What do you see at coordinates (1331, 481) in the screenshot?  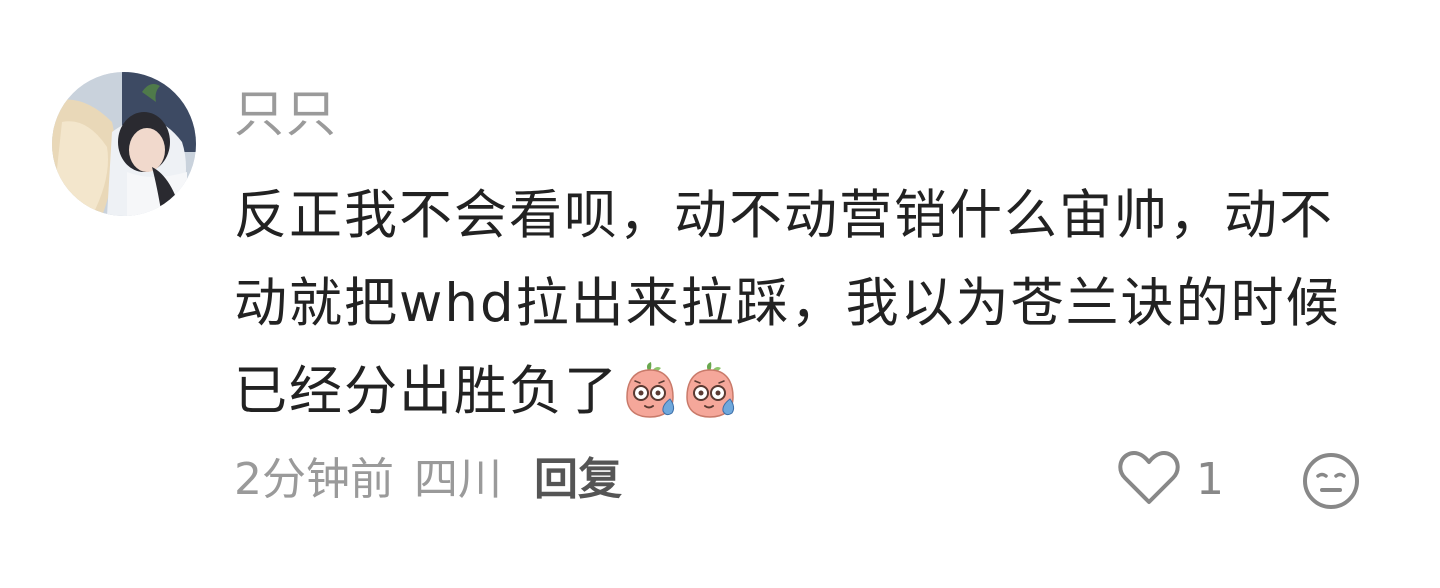 I see `dislike-button` at bounding box center [1331, 481].